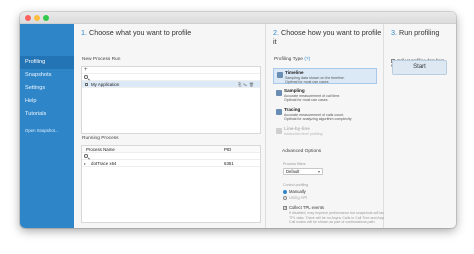 This screenshot has width=474, height=254. What do you see at coordinates (171, 184) in the screenshot?
I see `running-process-panel: Process Name PID ▸ dotTrace x64 6351` at bounding box center [171, 184].